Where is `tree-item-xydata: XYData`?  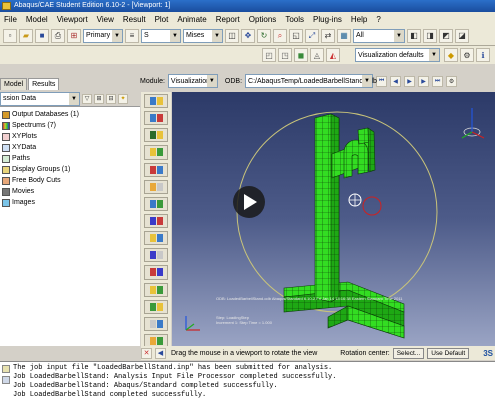 tree-item-xydata: XYData is located at coordinates (70, 147).